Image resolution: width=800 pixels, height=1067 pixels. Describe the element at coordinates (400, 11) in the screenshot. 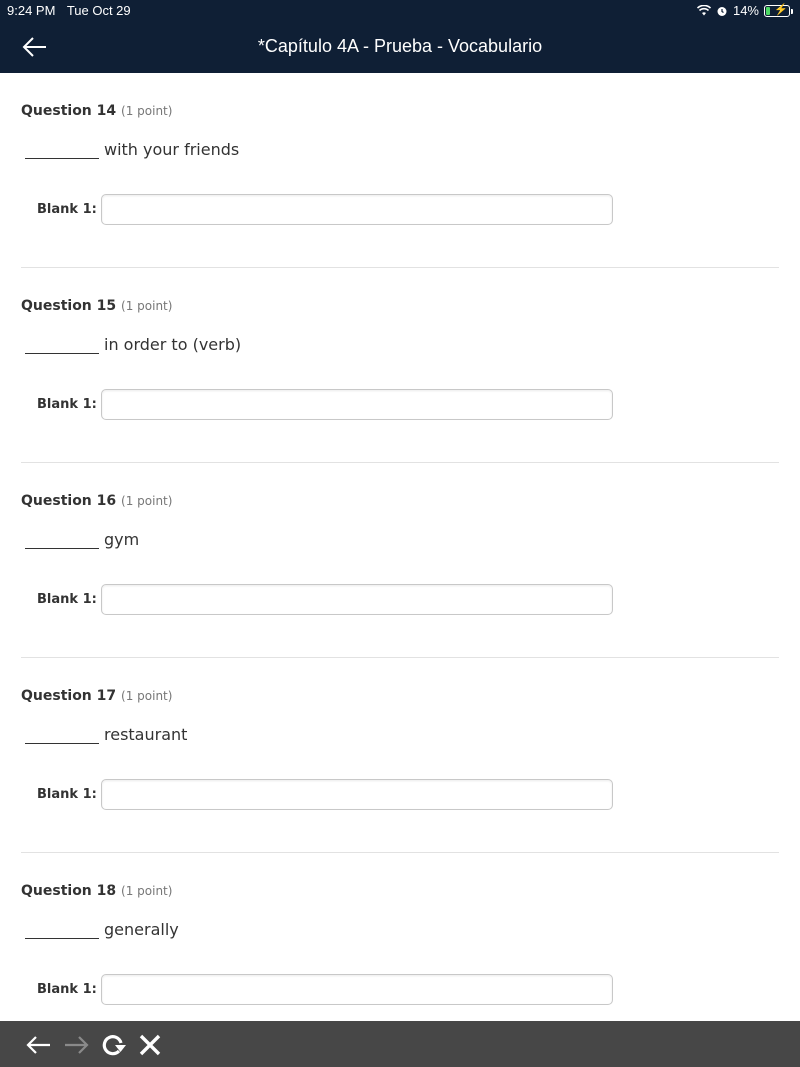

I see `status-bar: 9:24 PM Tue Oct 29 14% ⚡` at that location.